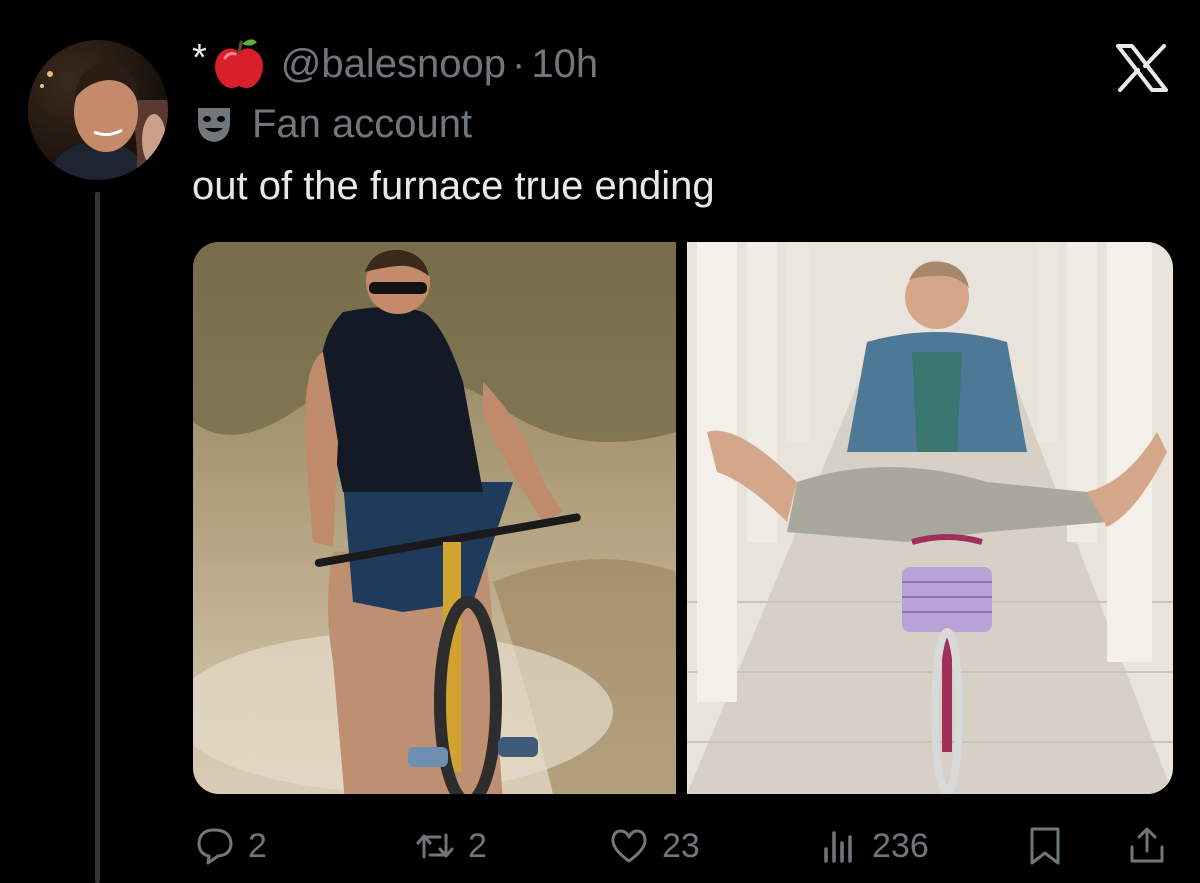 This screenshot has width=1200, height=883. I want to click on avatar-photo, so click(98, 110).